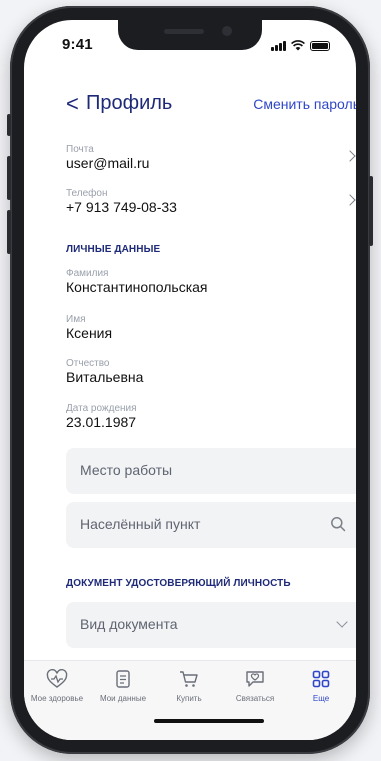  I want to click on status-time: 9:41, so click(77, 44).